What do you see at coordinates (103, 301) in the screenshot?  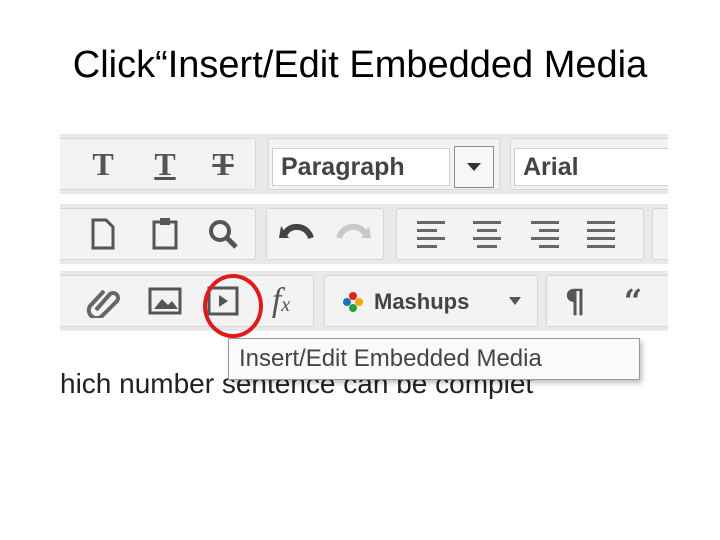 I see `attachment-icon` at bounding box center [103, 301].